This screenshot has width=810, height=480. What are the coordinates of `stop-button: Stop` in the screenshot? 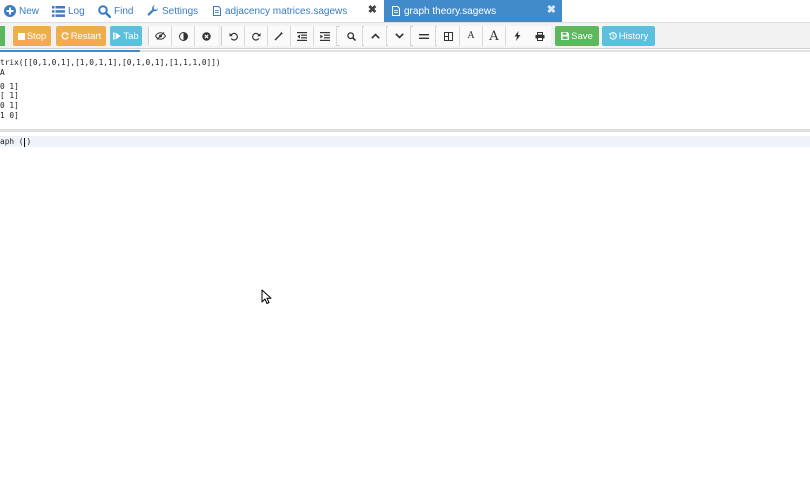 It's located at (32, 36).